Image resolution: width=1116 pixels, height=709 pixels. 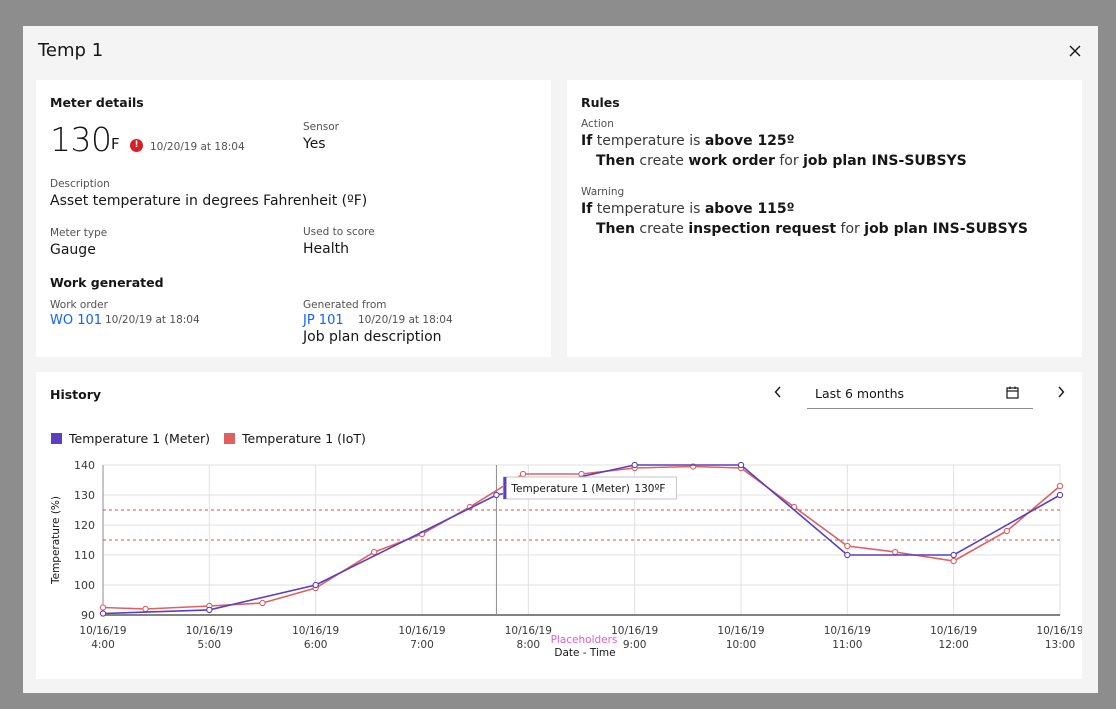 I want to click on close-button, so click(x=1075, y=51).